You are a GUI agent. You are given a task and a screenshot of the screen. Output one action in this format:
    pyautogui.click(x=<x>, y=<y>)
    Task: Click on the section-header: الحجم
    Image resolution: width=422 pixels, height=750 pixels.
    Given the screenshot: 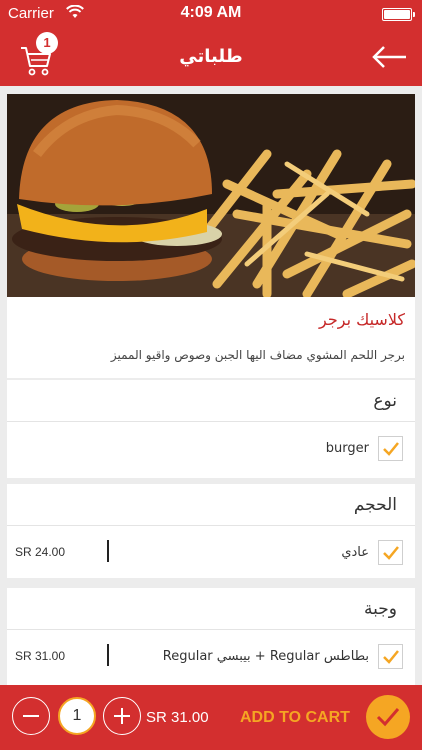 What is the action you would take?
    pyautogui.click(x=211, y=505)
    